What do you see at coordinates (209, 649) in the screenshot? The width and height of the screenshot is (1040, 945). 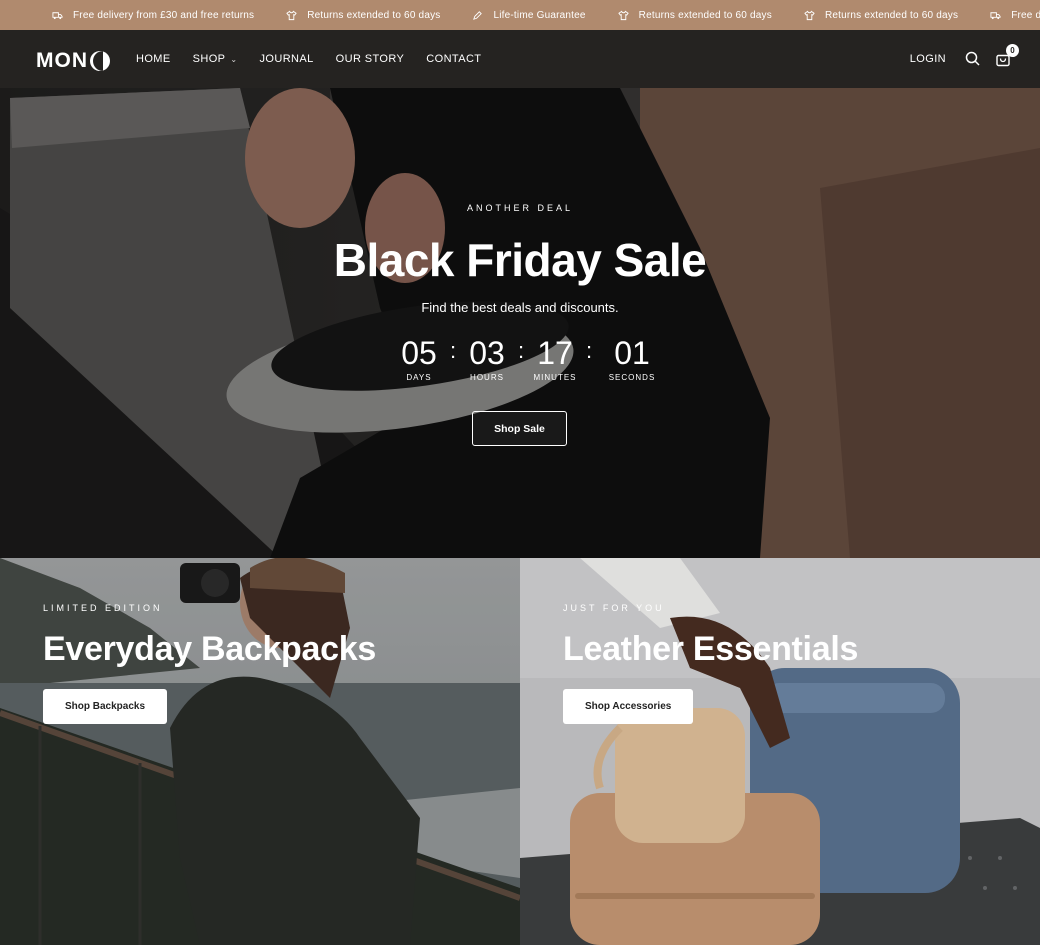 I see `tile-title: Everyday Backpacks` at bounding box center [209, 649].